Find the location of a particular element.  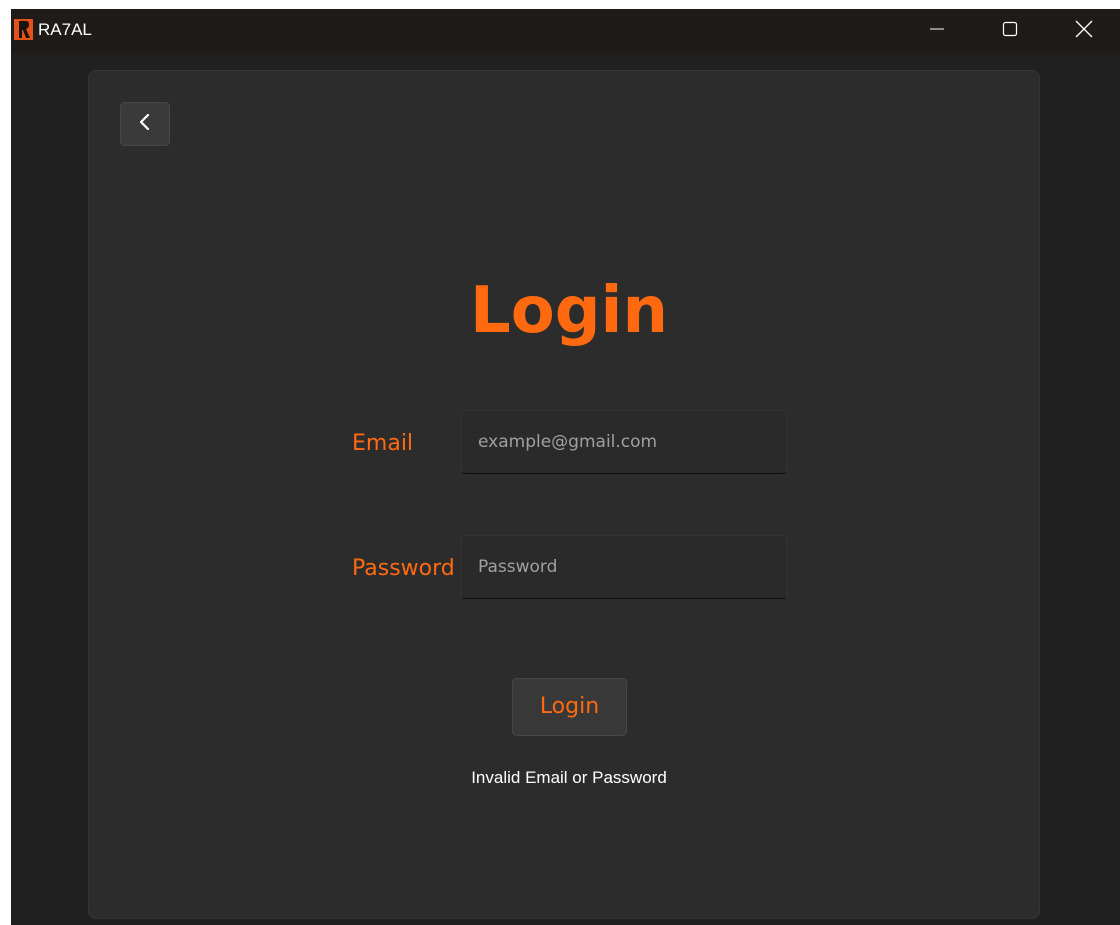

back-button is located at coordinates (145, 124).